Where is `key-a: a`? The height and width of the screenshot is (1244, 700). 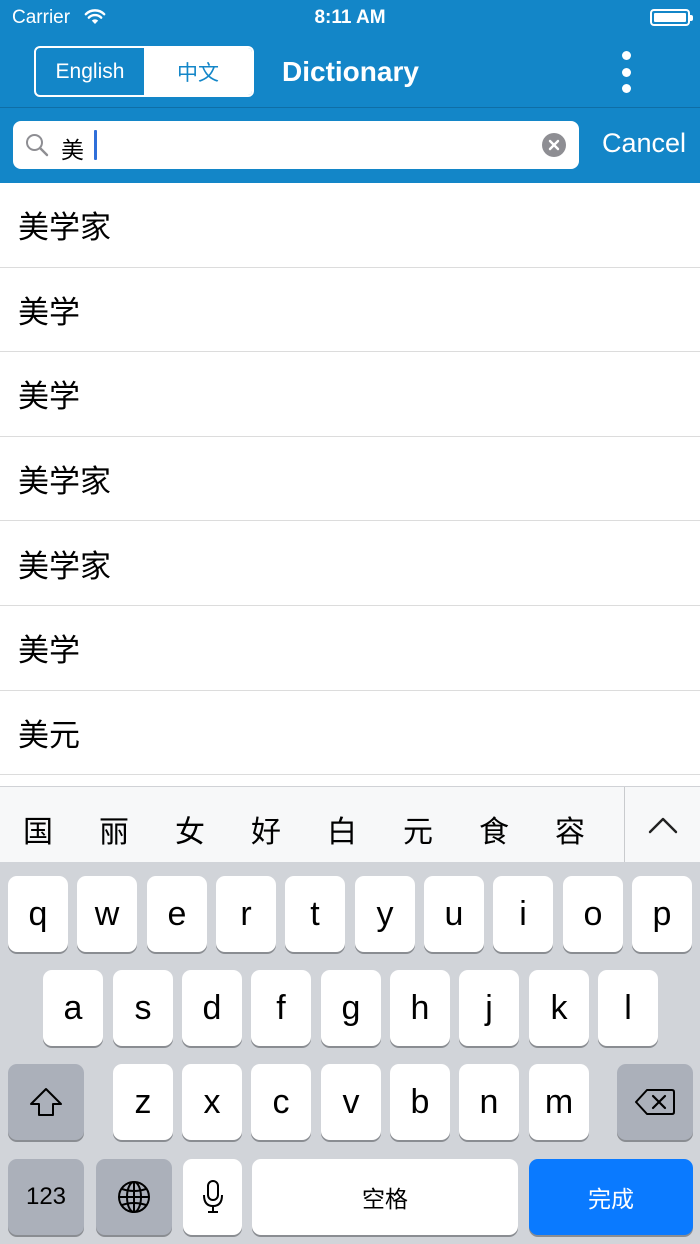
key-a: a is located at coordinates (73, 1008).